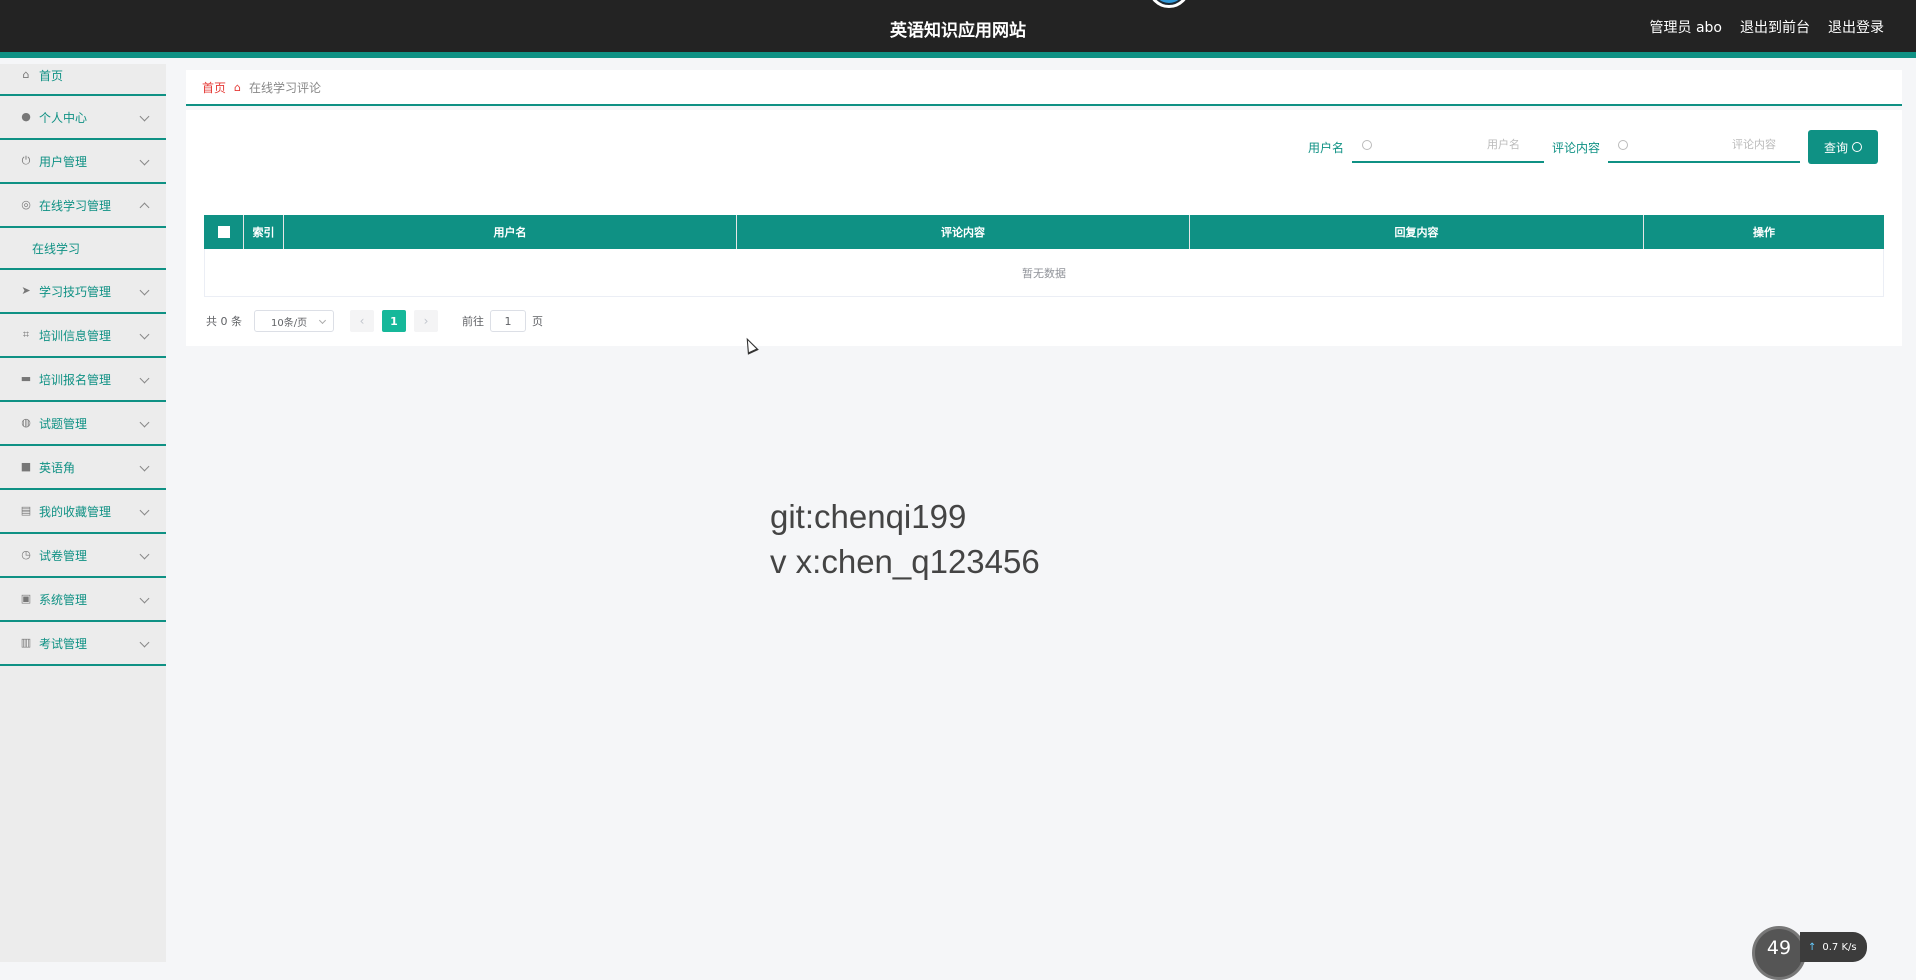  I want to click on sidebar-item-question-management: ◍ 试题管理, so click(83, 424).